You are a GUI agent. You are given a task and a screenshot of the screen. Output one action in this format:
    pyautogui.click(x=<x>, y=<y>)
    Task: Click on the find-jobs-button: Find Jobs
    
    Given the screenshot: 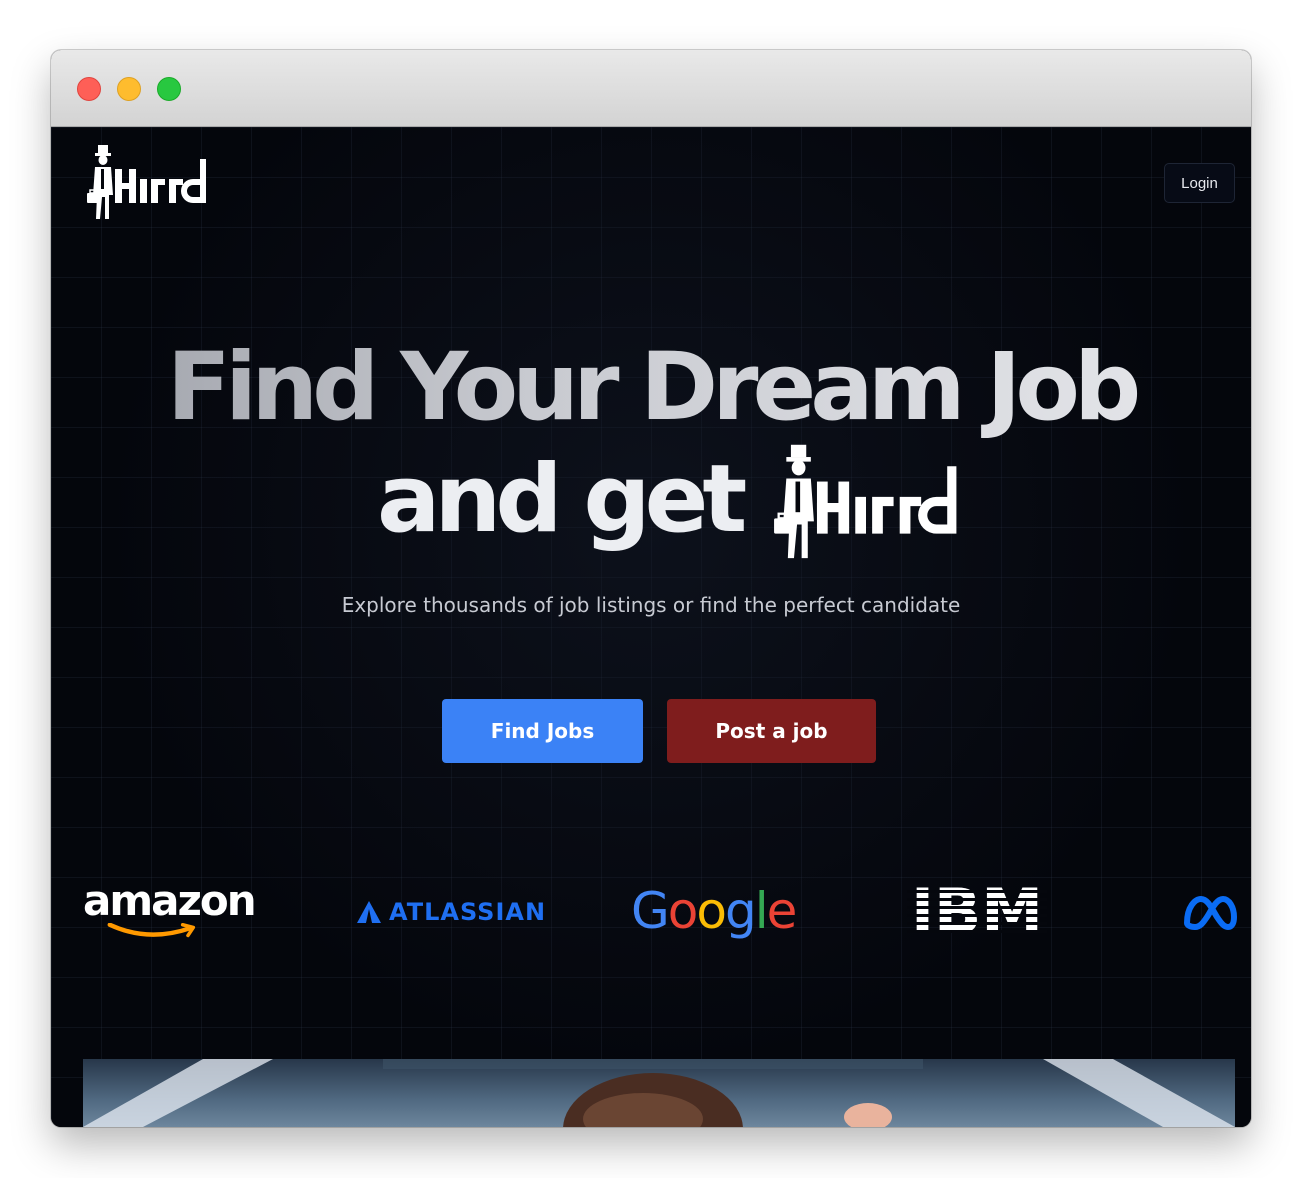 What is the action you would take?
    pyautogui.click(x=542, y=731)
    